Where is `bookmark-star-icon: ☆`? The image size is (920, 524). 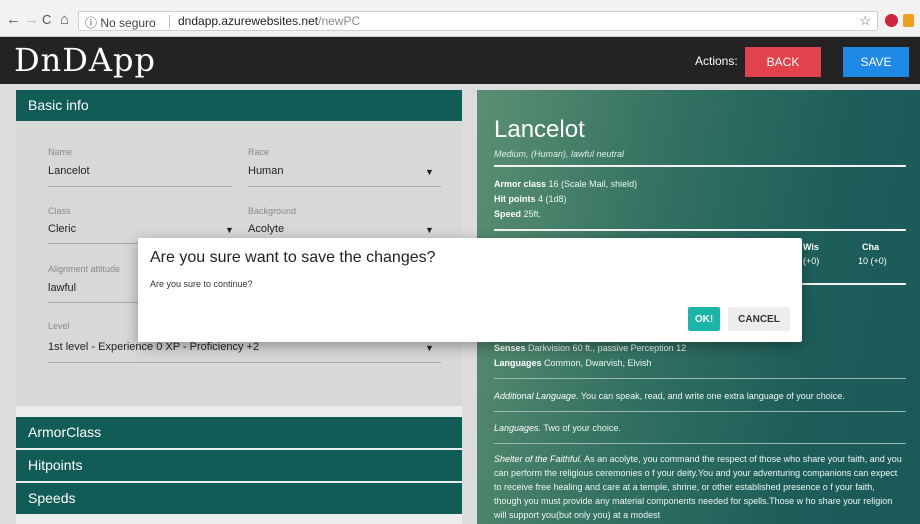
bookmark-star-icon: ☆ is located at coordinates (865, 21).